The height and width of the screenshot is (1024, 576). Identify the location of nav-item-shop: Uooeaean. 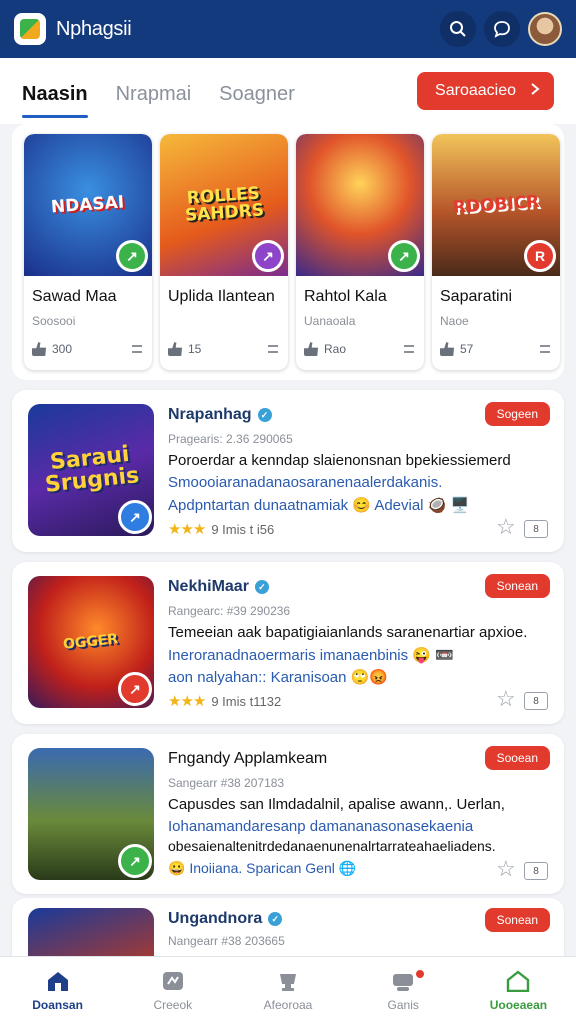
(518, 990).